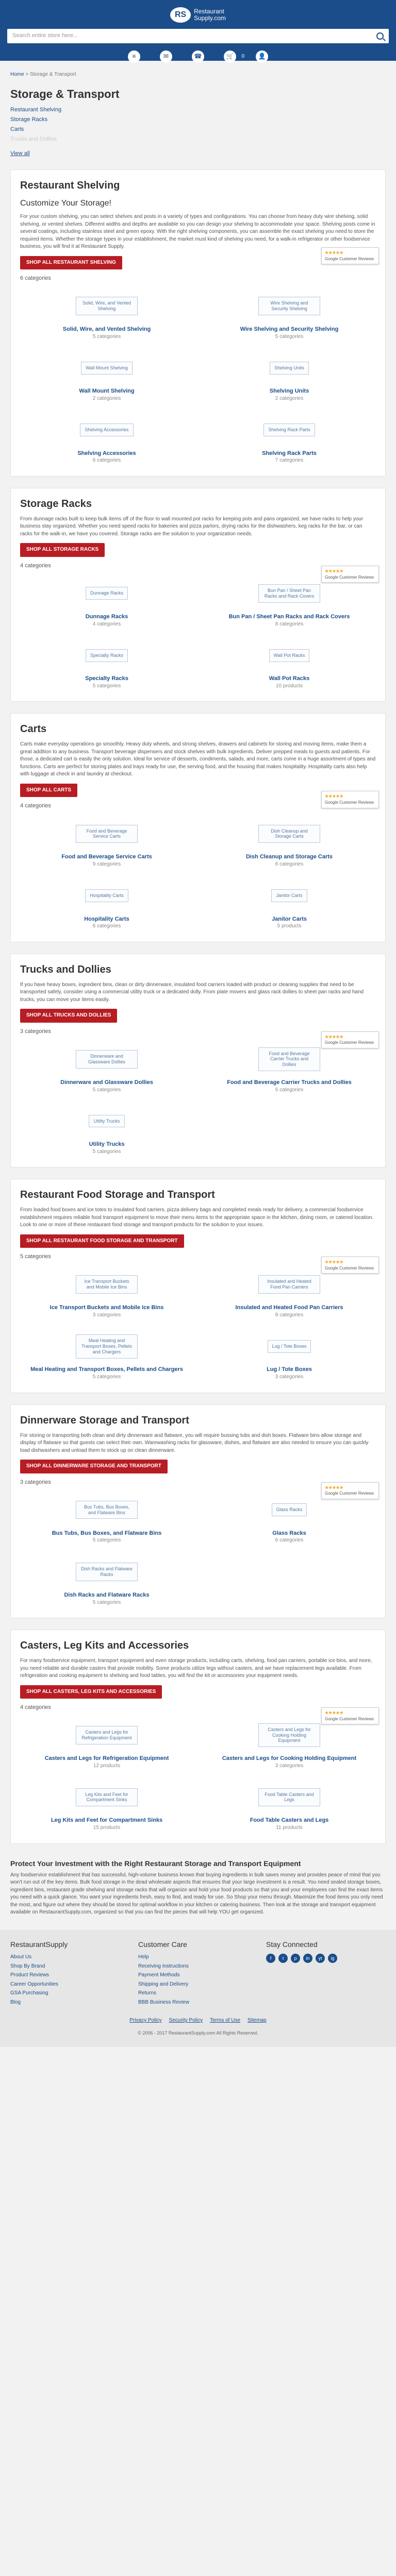 This screenshot has width=396, height=2576. I want to click on subnav-item-carts: Carts, so click(198, 130).